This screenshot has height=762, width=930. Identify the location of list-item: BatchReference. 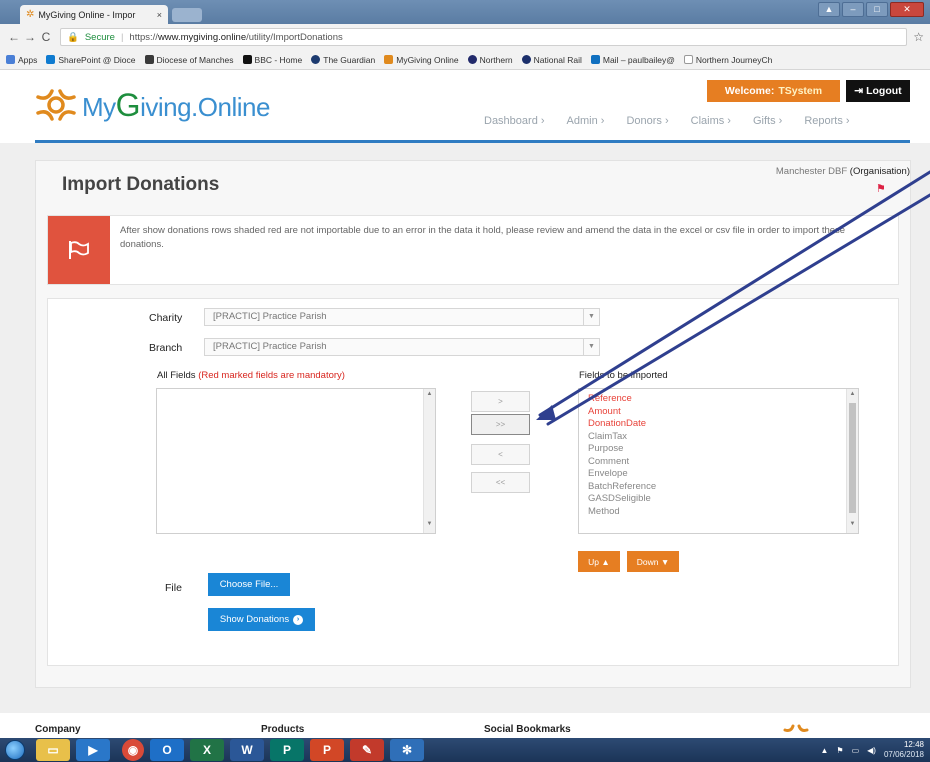
(622, 487).